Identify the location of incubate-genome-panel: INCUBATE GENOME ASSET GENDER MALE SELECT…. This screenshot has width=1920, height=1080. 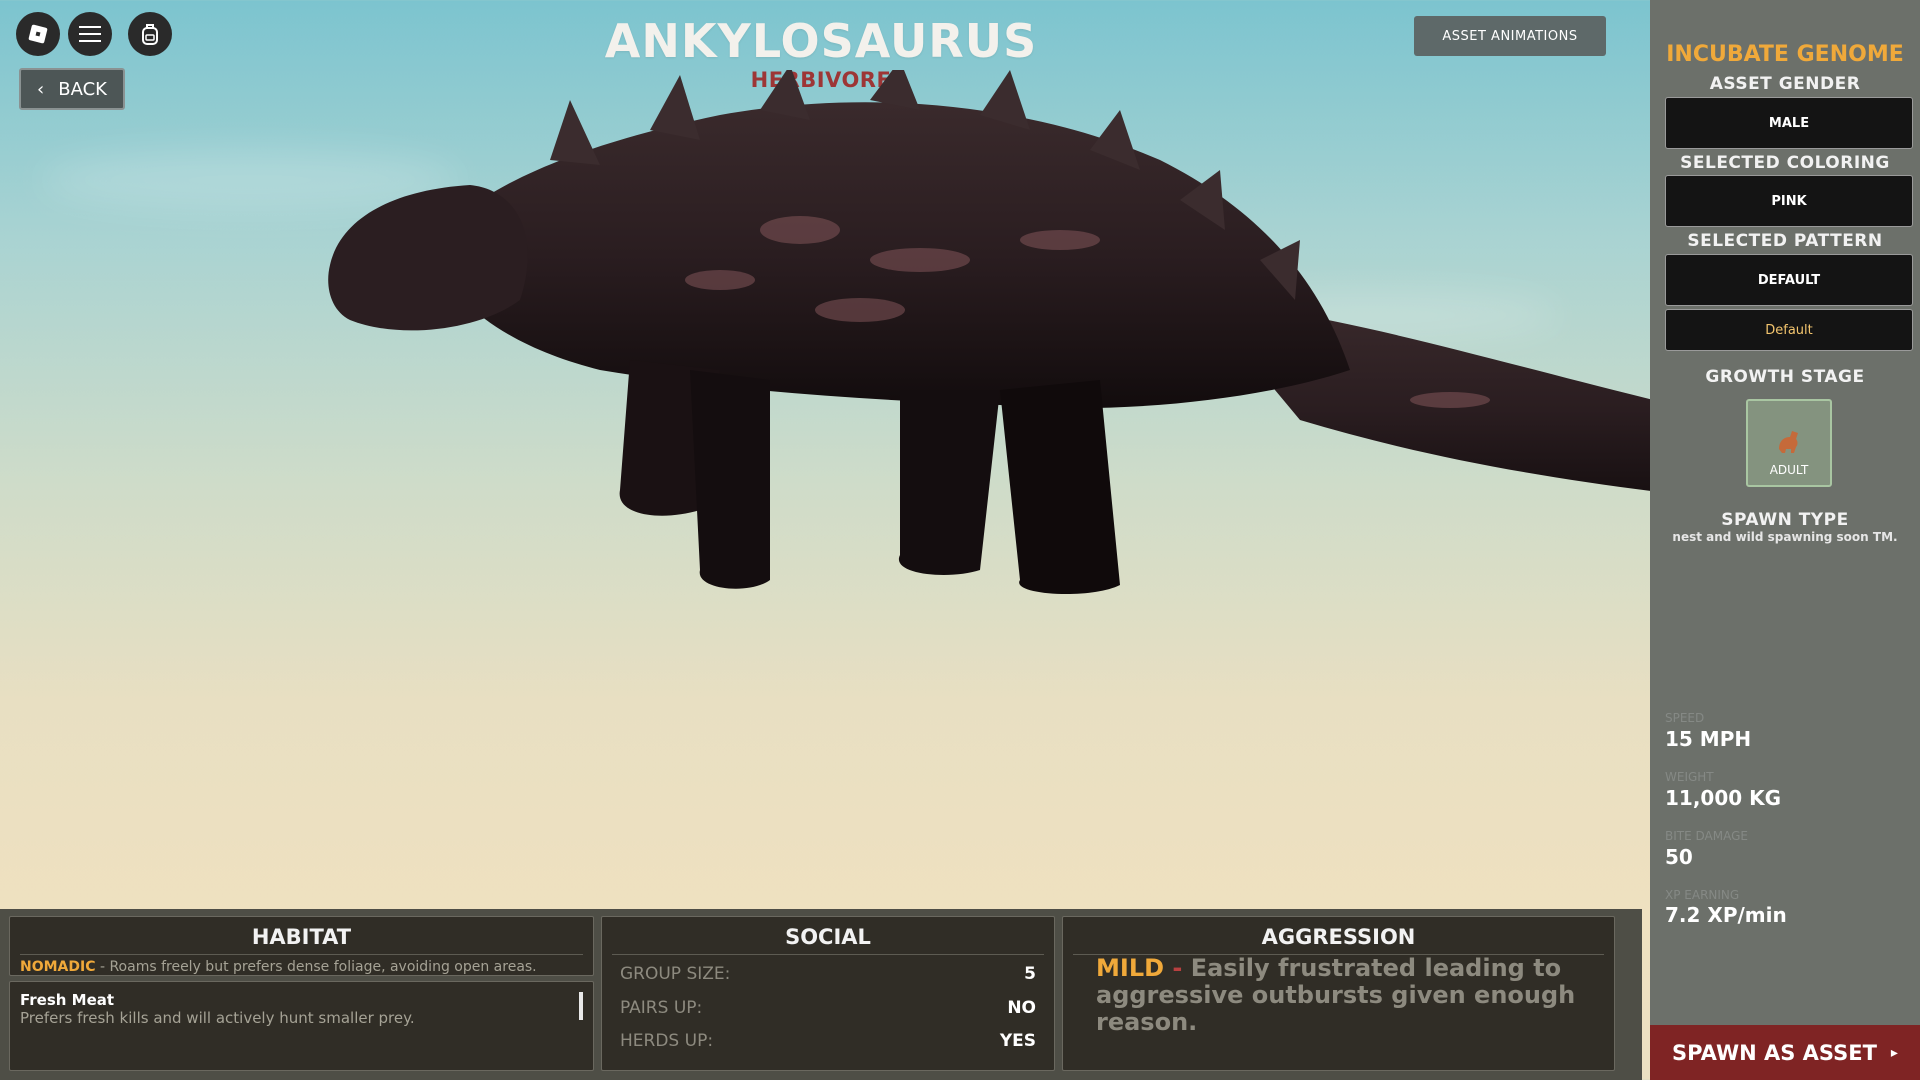
(1785, 540).